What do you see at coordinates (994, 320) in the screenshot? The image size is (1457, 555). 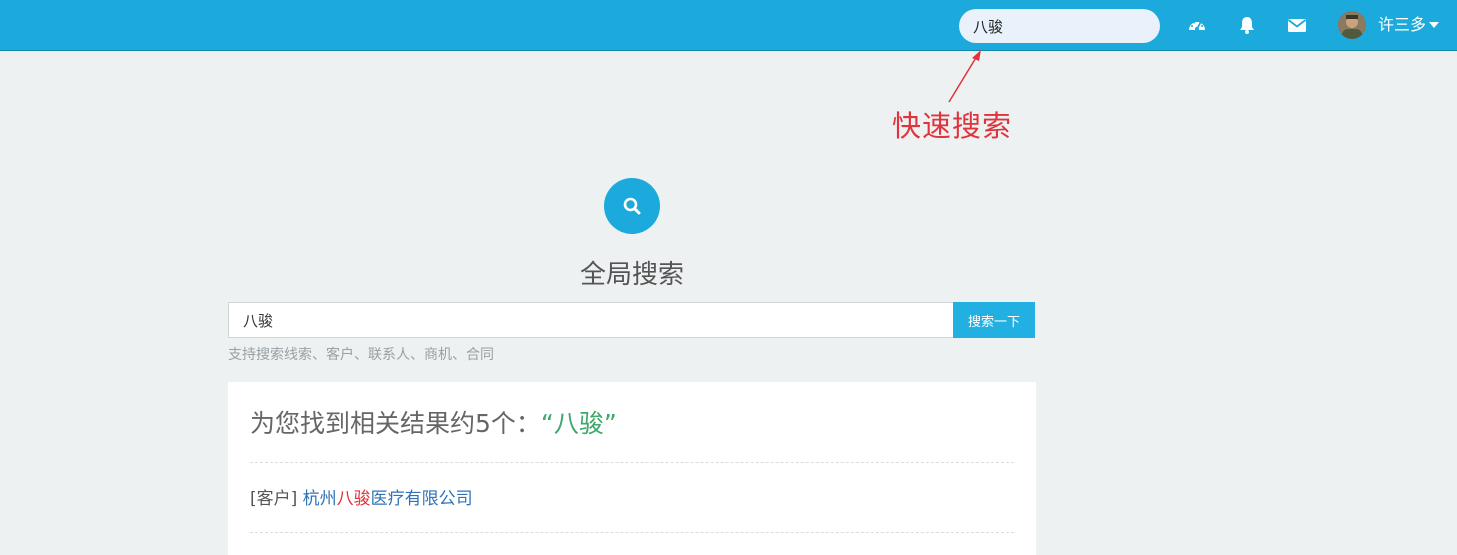 I see `search-button: 搜索一下` at bounding box center [994, 320].